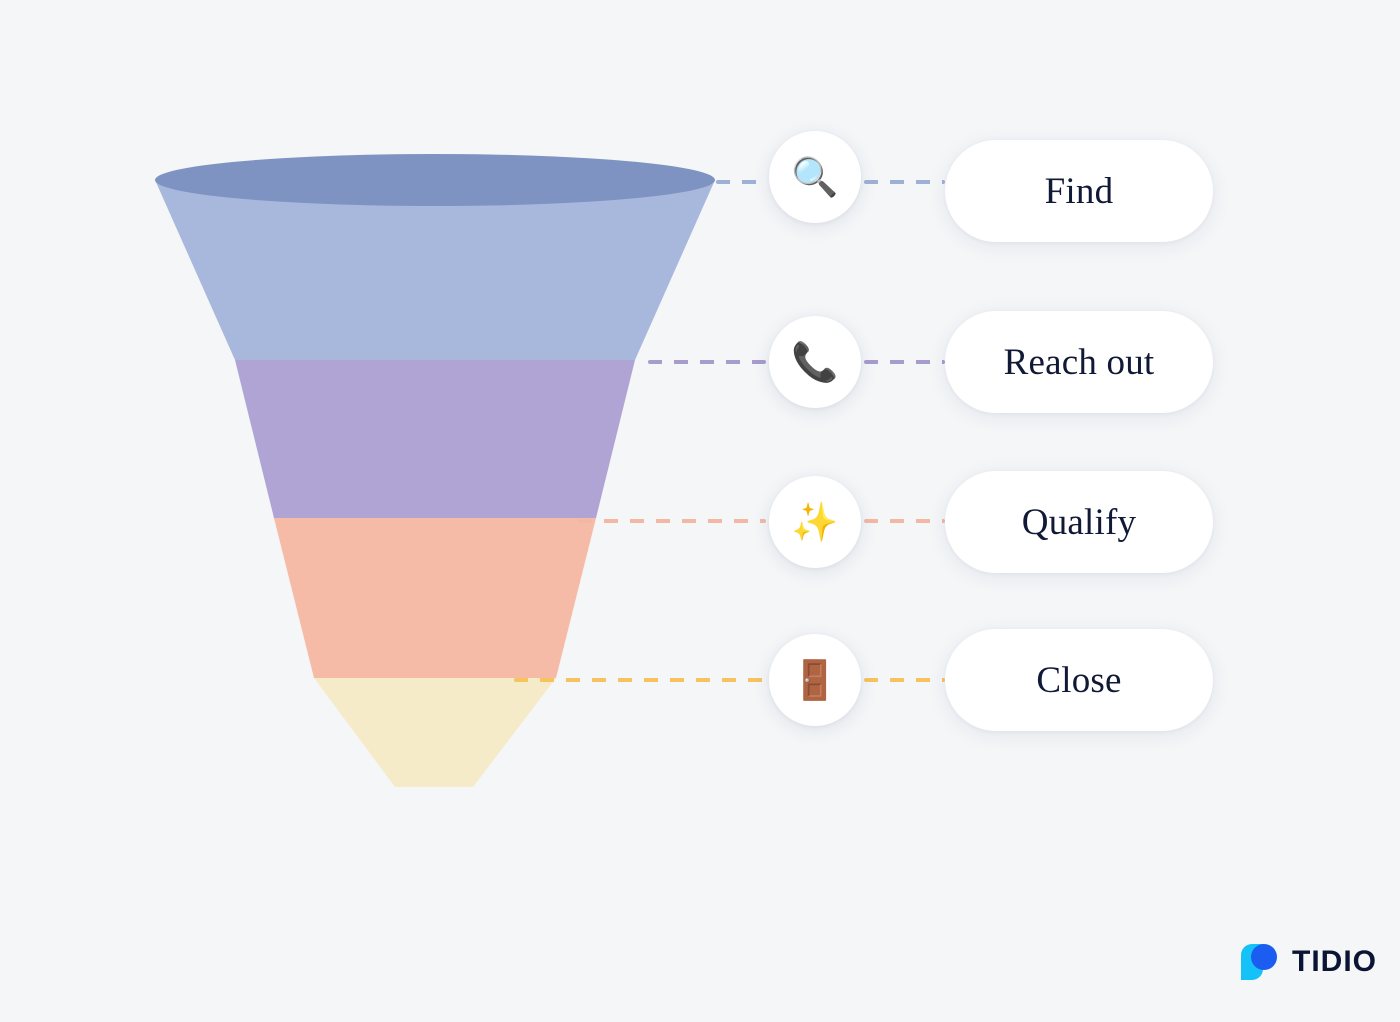 The image size is (1400, 1022). I want to click on label-pill-text-qualify: Qualify, so click(1079, 522).